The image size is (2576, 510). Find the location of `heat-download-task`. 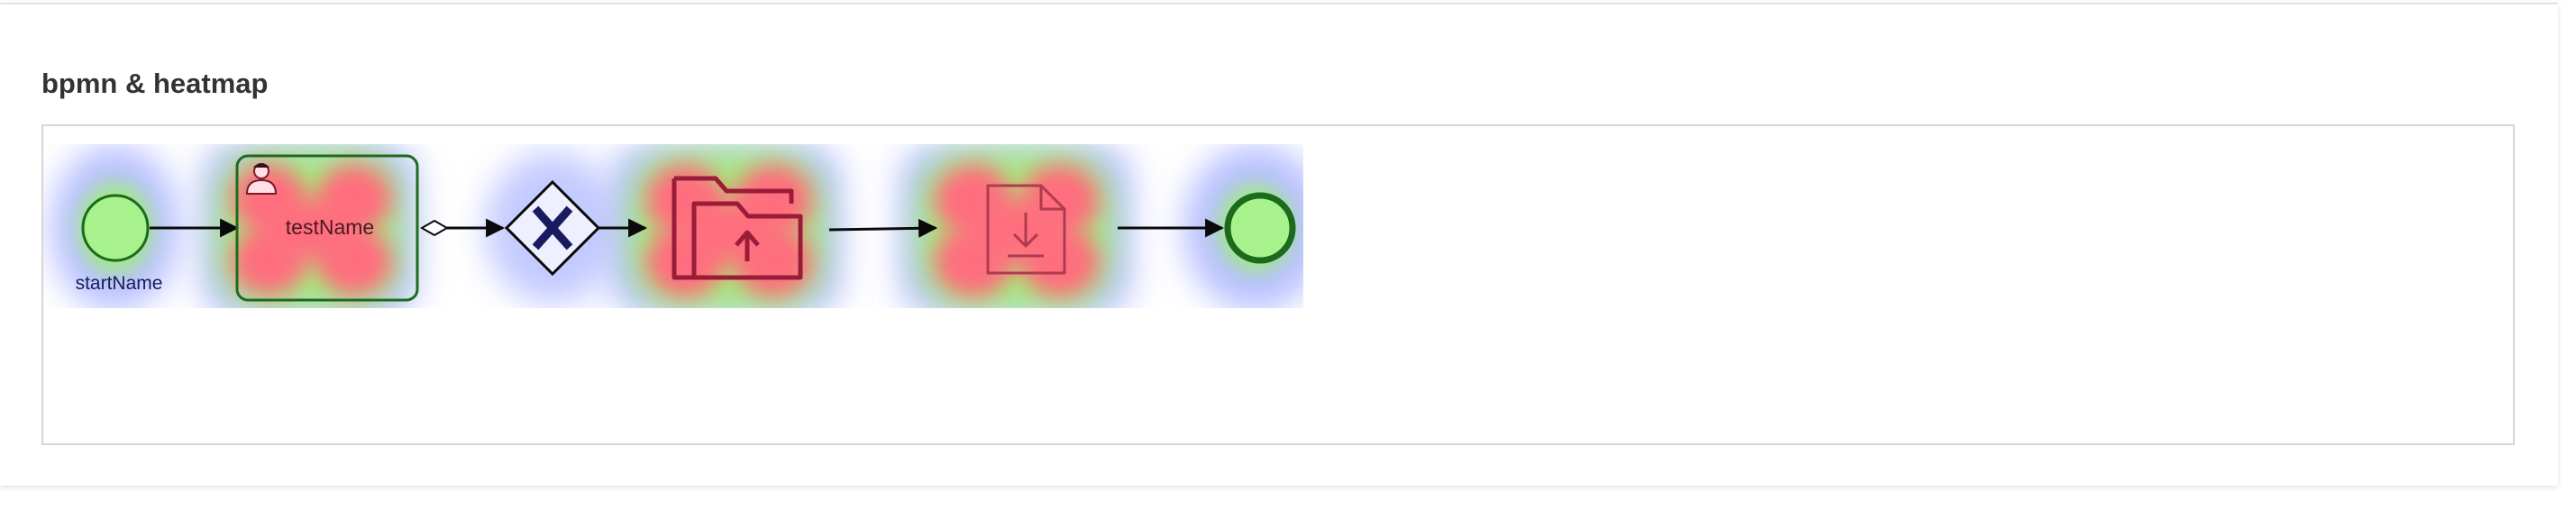

heat-download-task is located at coordinates (1016, 226).